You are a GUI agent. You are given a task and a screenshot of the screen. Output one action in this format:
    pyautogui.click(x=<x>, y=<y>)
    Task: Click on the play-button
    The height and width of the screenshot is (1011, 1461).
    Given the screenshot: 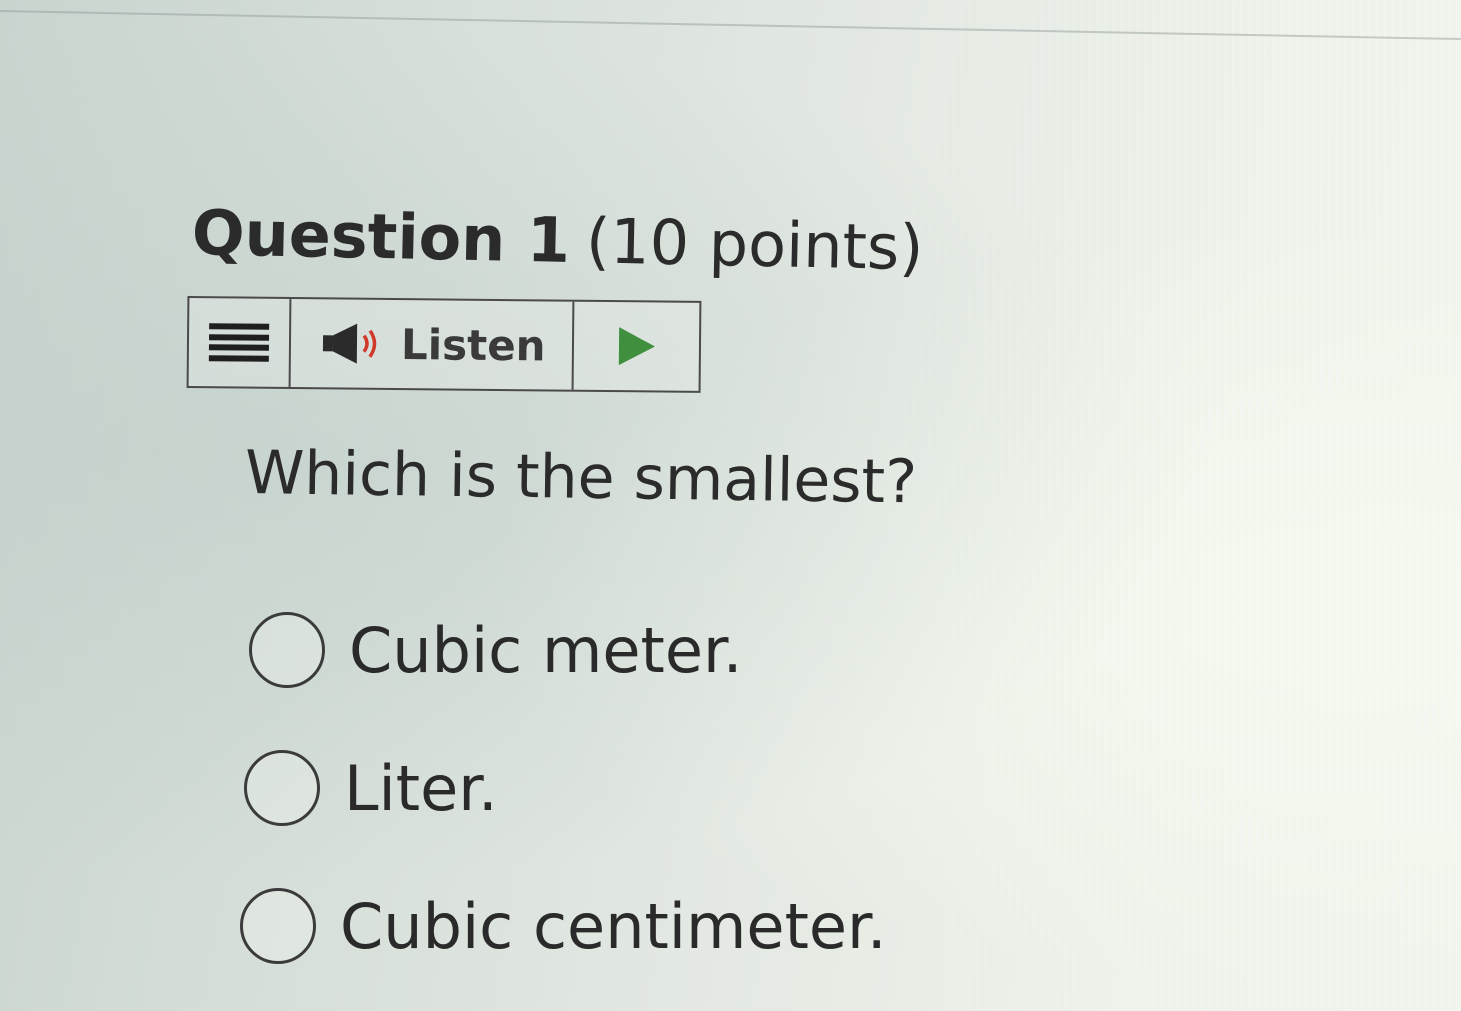 What is the action you would take?
    pyautogui.click(x=637, y=346)
    